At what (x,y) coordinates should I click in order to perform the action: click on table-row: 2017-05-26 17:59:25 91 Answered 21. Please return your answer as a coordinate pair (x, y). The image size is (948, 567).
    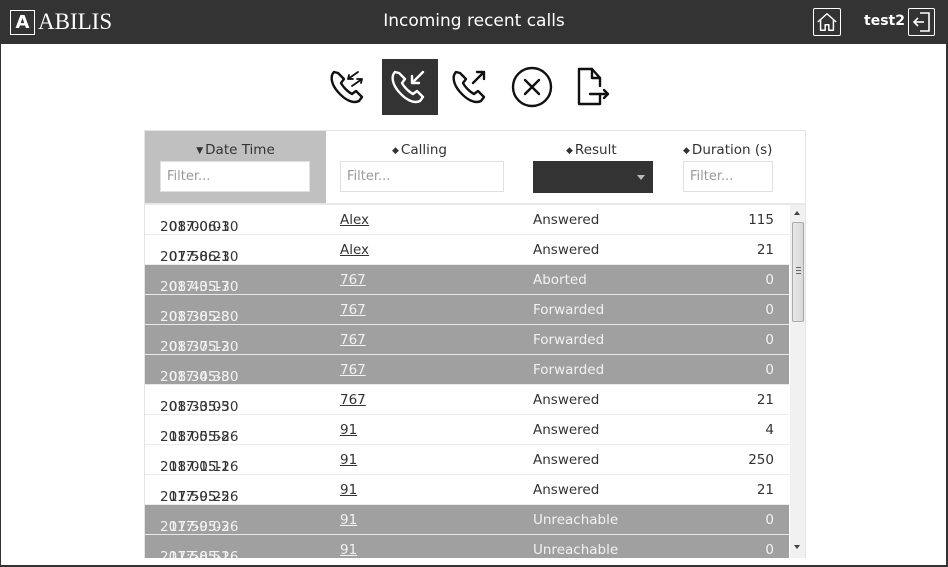
    Looking at the image, I should click on (467, 490).